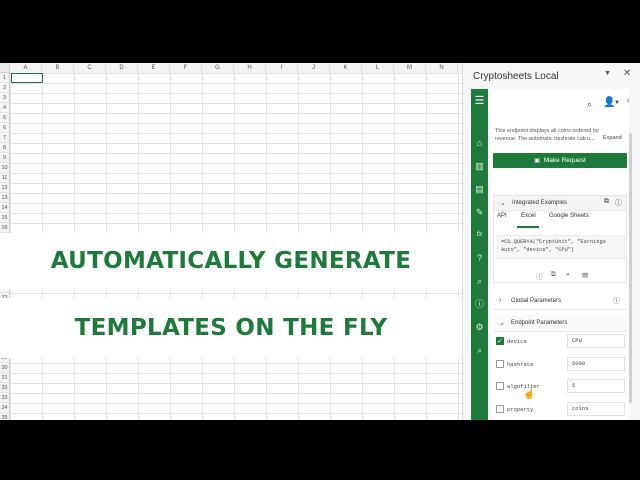  What do you see at coordinates (479, 235) in the screenshot?
I see `function-icon: fx` at bounding box center [479, 235].